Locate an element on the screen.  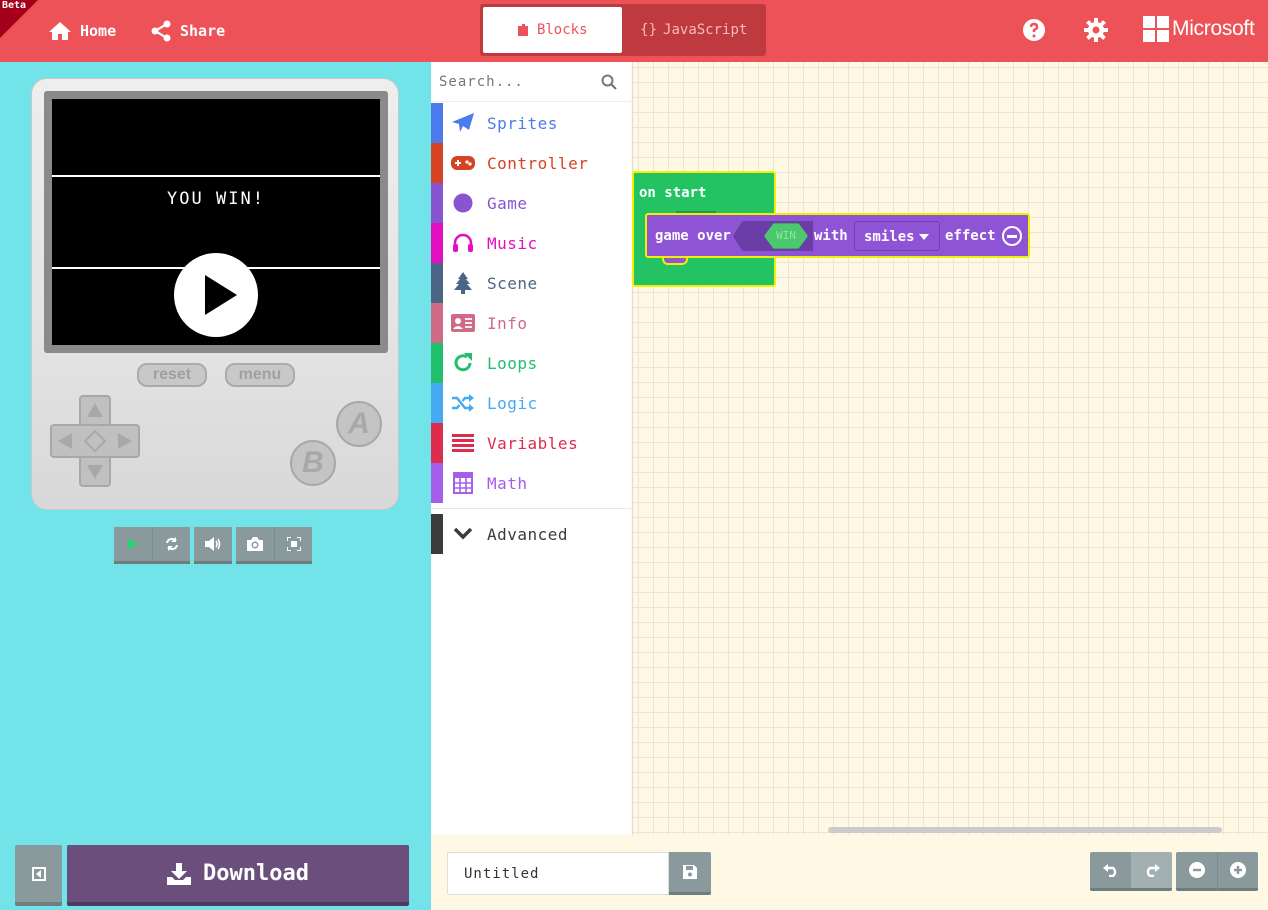
mute-button is located at coordinates (213, 545).